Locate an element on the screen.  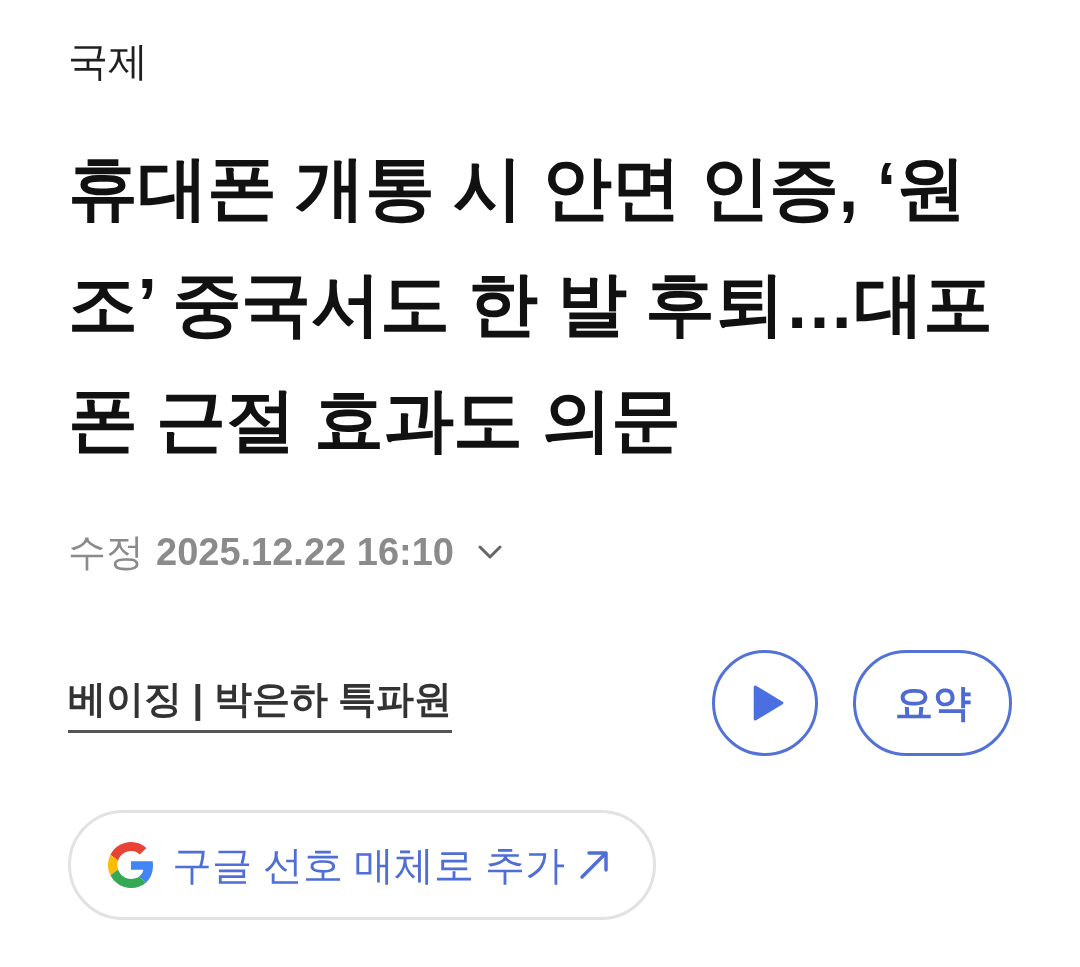
chevron-down-icon is located at coordinates (489, 552).